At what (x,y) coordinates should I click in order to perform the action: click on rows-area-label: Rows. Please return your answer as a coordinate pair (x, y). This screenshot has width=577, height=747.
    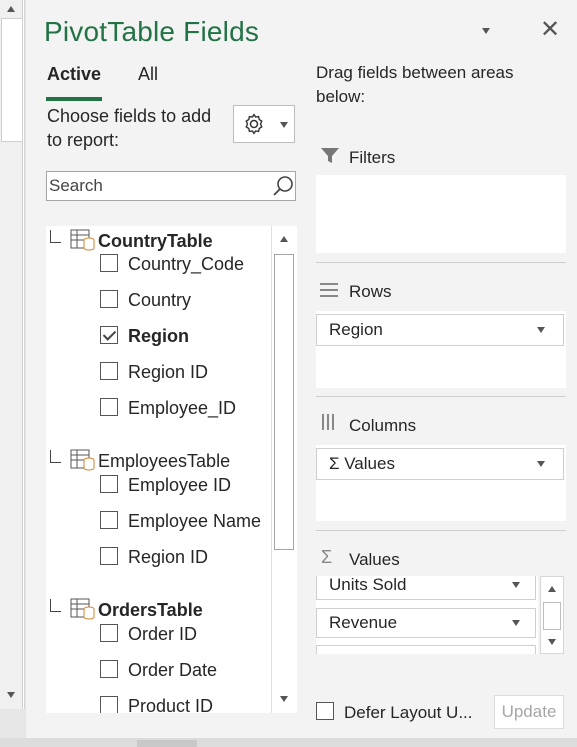
    Looking at the image, I should click on (370, 291).